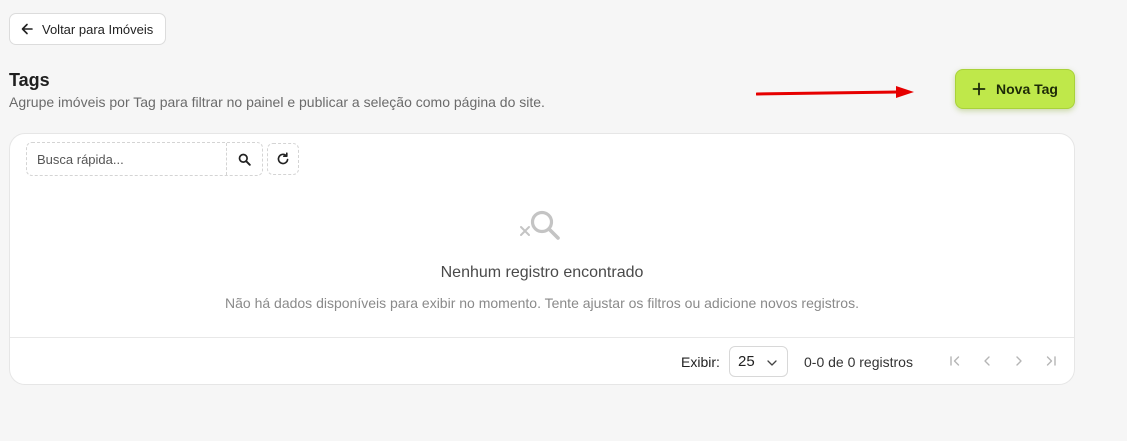 The height and width of the screenshot is (441, 1127). I want to click on previous-page-button, so click(987, 361).